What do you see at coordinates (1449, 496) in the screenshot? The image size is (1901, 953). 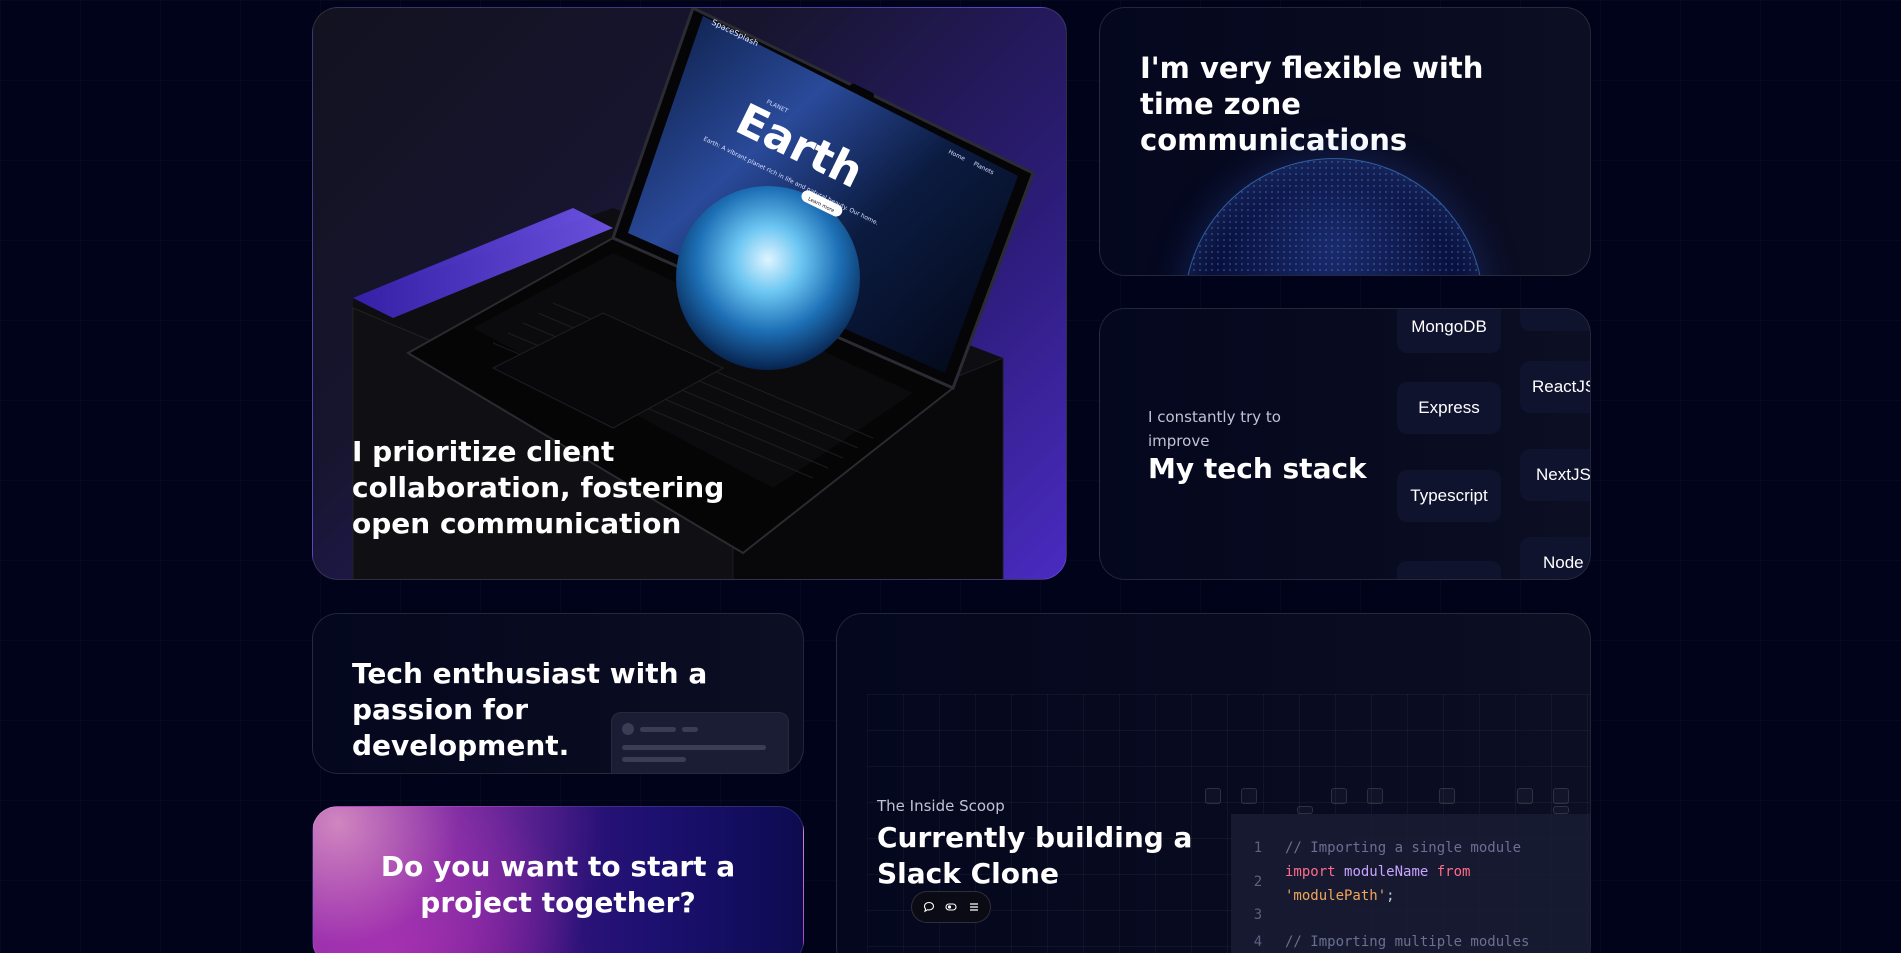 I see `tech-pill-typescript: Typescript` at bounding box center [1449, 496].